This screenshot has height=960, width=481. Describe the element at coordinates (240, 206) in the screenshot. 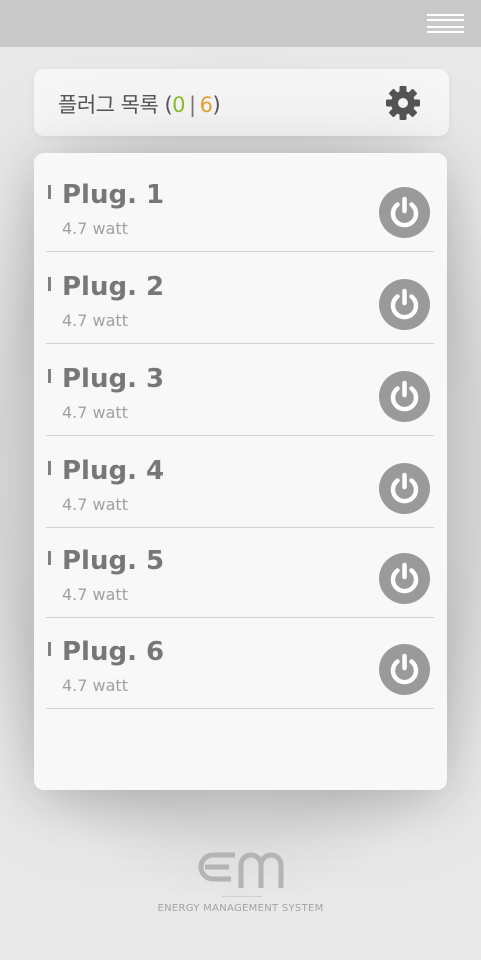

I see `plug-row-1: Plug. 1 4.7 watt` at that location.